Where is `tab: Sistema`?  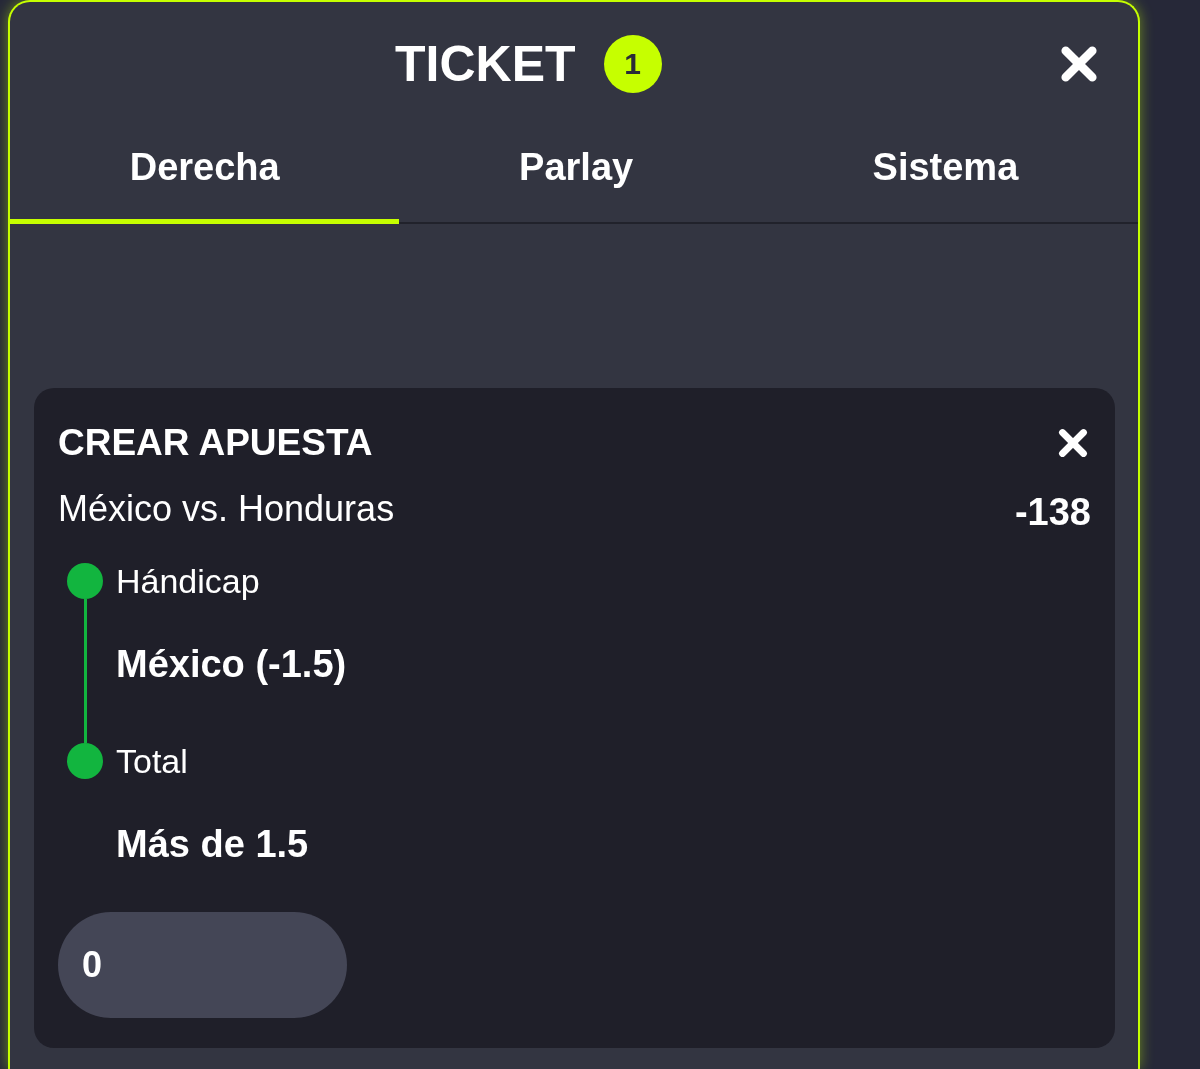 tab: Sistema is located at coordinates (945, 175).